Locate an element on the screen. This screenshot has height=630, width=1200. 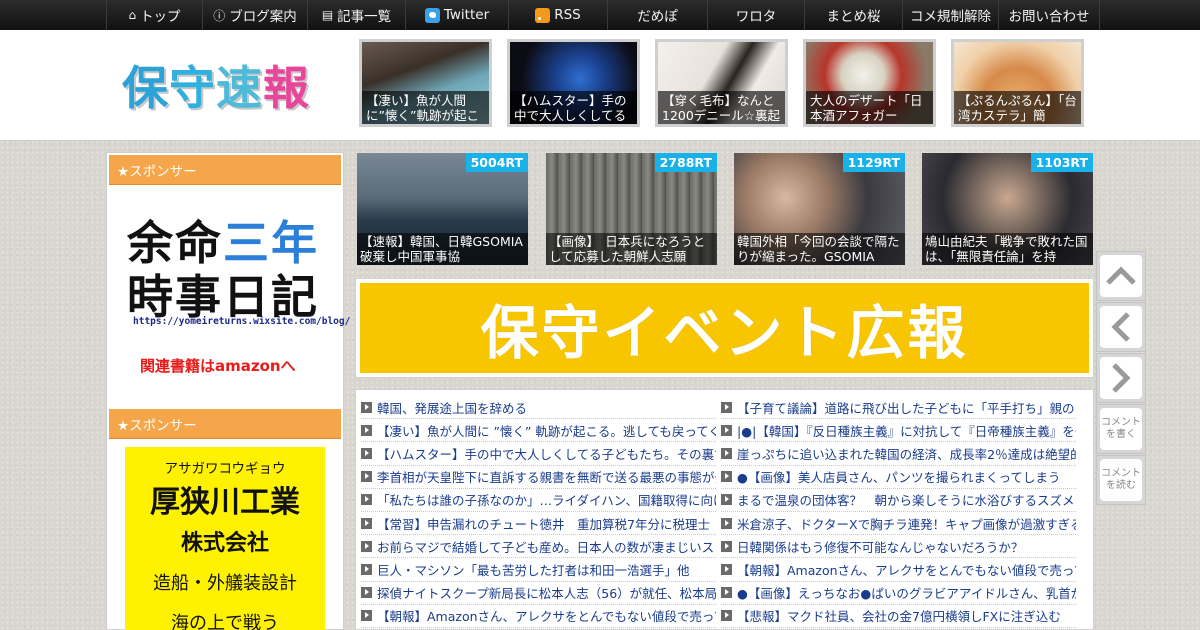
featured-caption: 【速報】韓国、日韓GSOMIA破棄し中国軍事協 is located at coordinates (442, 249).